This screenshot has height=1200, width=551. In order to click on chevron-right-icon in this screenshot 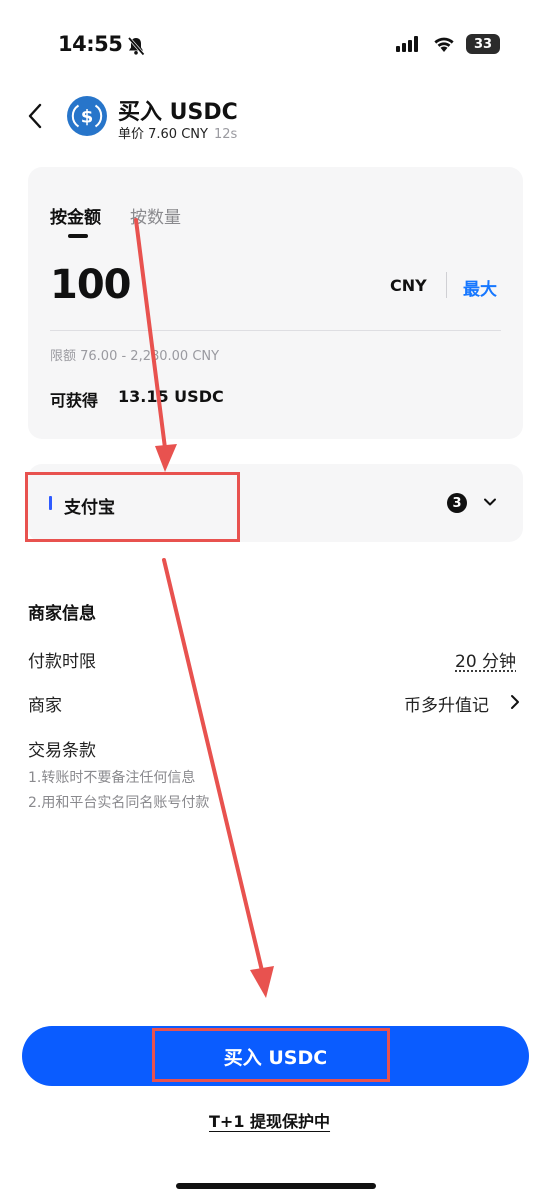, I will do `click(515, 702)`.